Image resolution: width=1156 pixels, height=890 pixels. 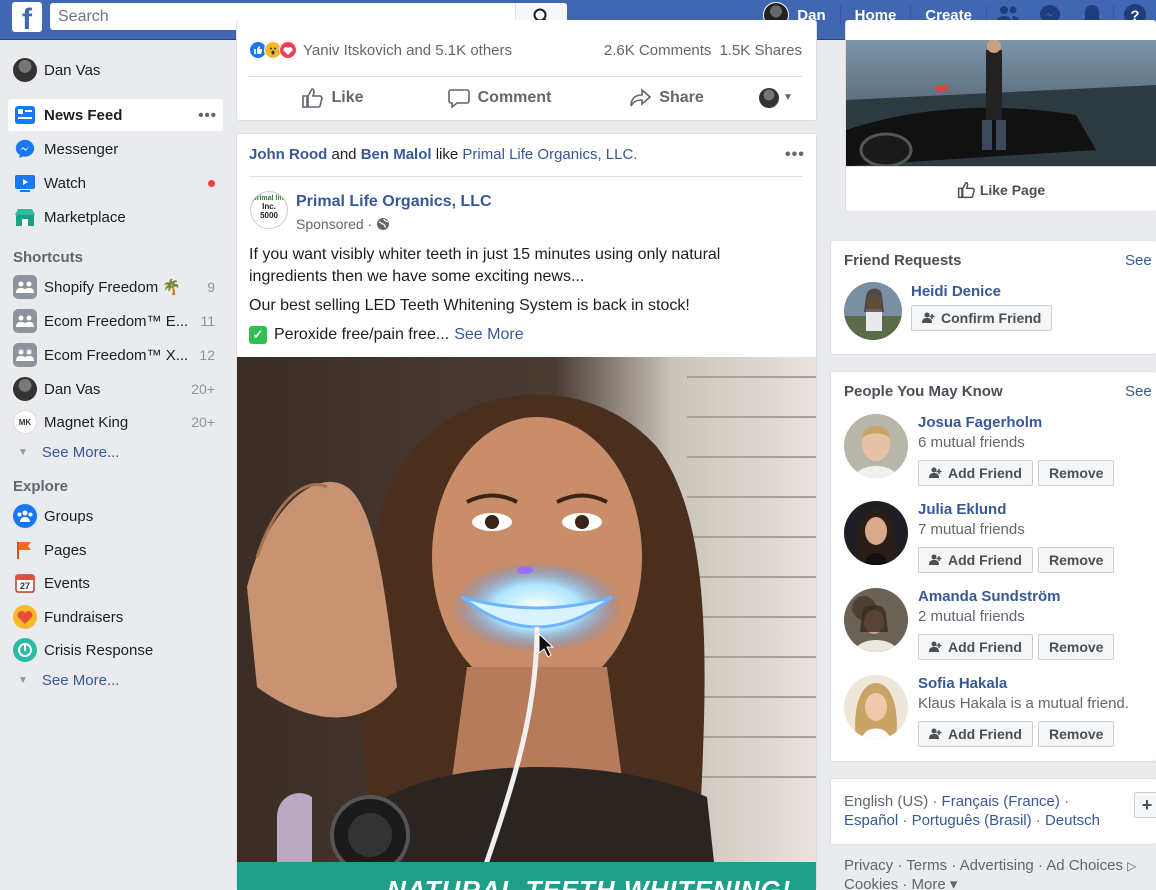 I want to click on shortcut-item: Ecom Freedom™ X... 12, so click(x=115, y=355).